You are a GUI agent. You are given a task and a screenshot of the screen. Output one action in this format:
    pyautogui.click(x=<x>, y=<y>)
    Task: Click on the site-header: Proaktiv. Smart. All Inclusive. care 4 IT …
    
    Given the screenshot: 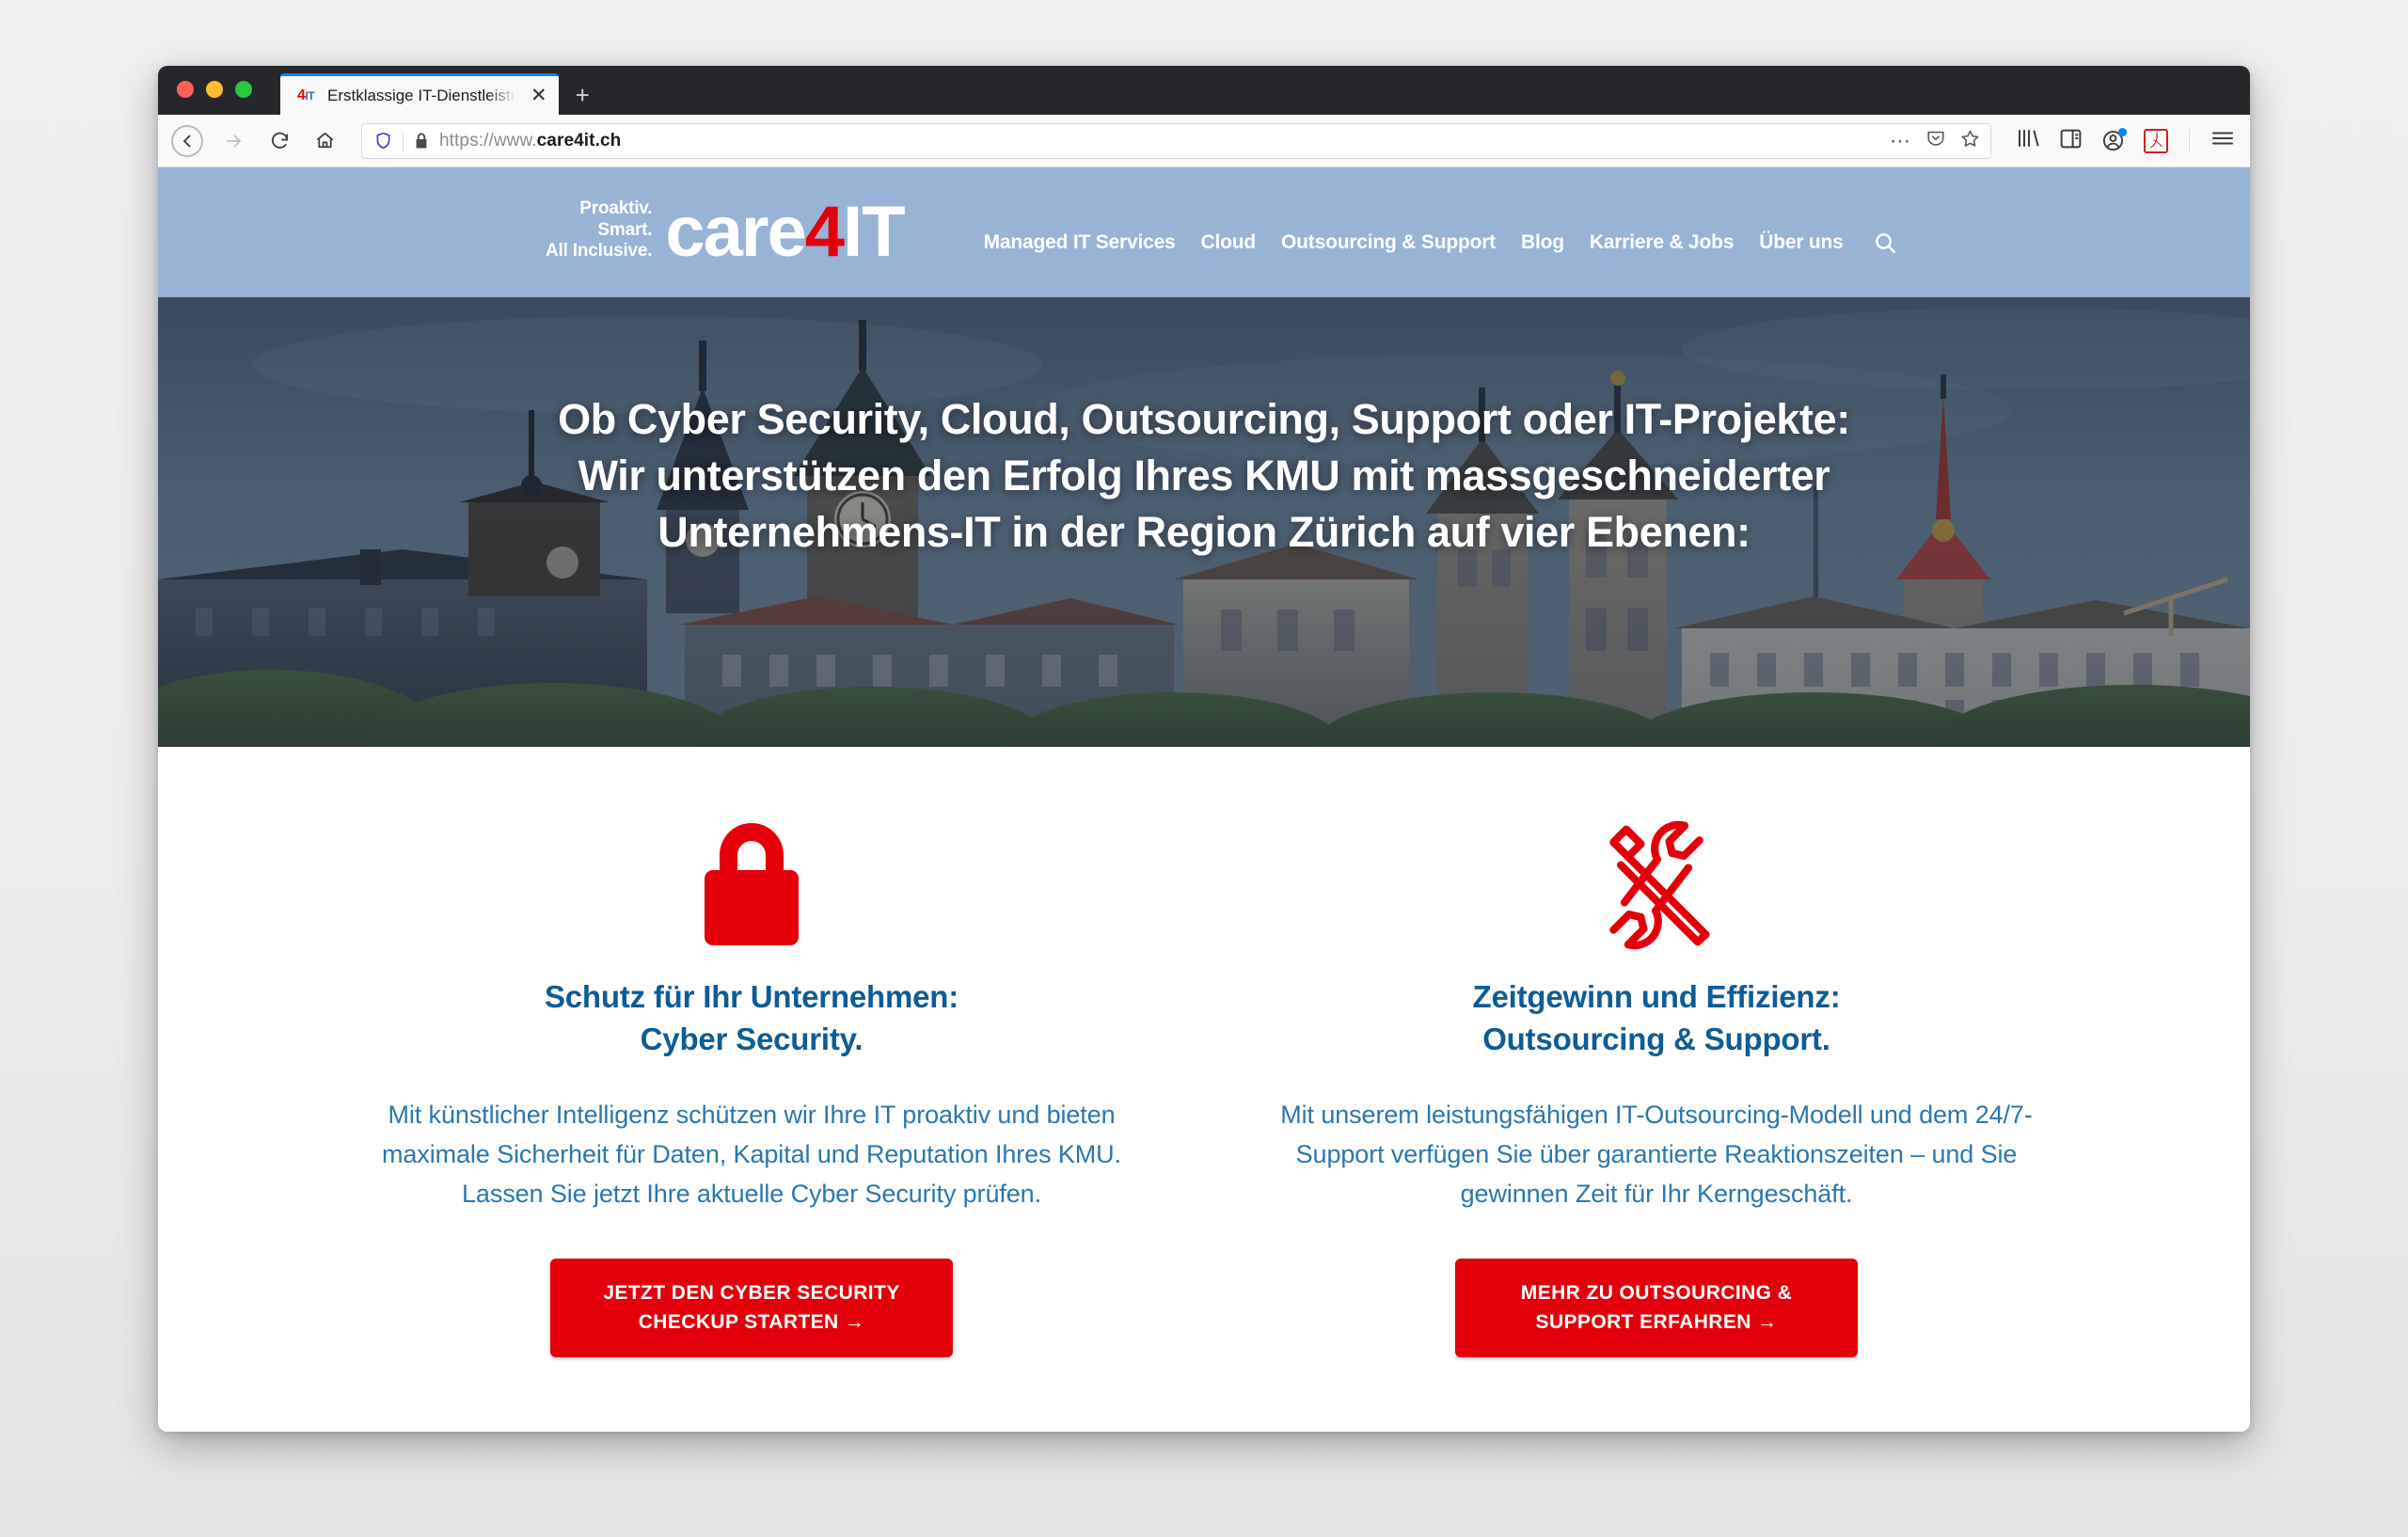 What is the action you would take?
    pyautogui.click(x=1204, y=232)
    